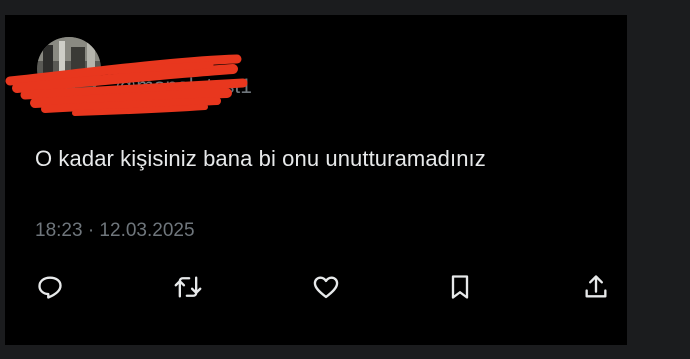  I want to click on retweet-icon, so click(188, 287).